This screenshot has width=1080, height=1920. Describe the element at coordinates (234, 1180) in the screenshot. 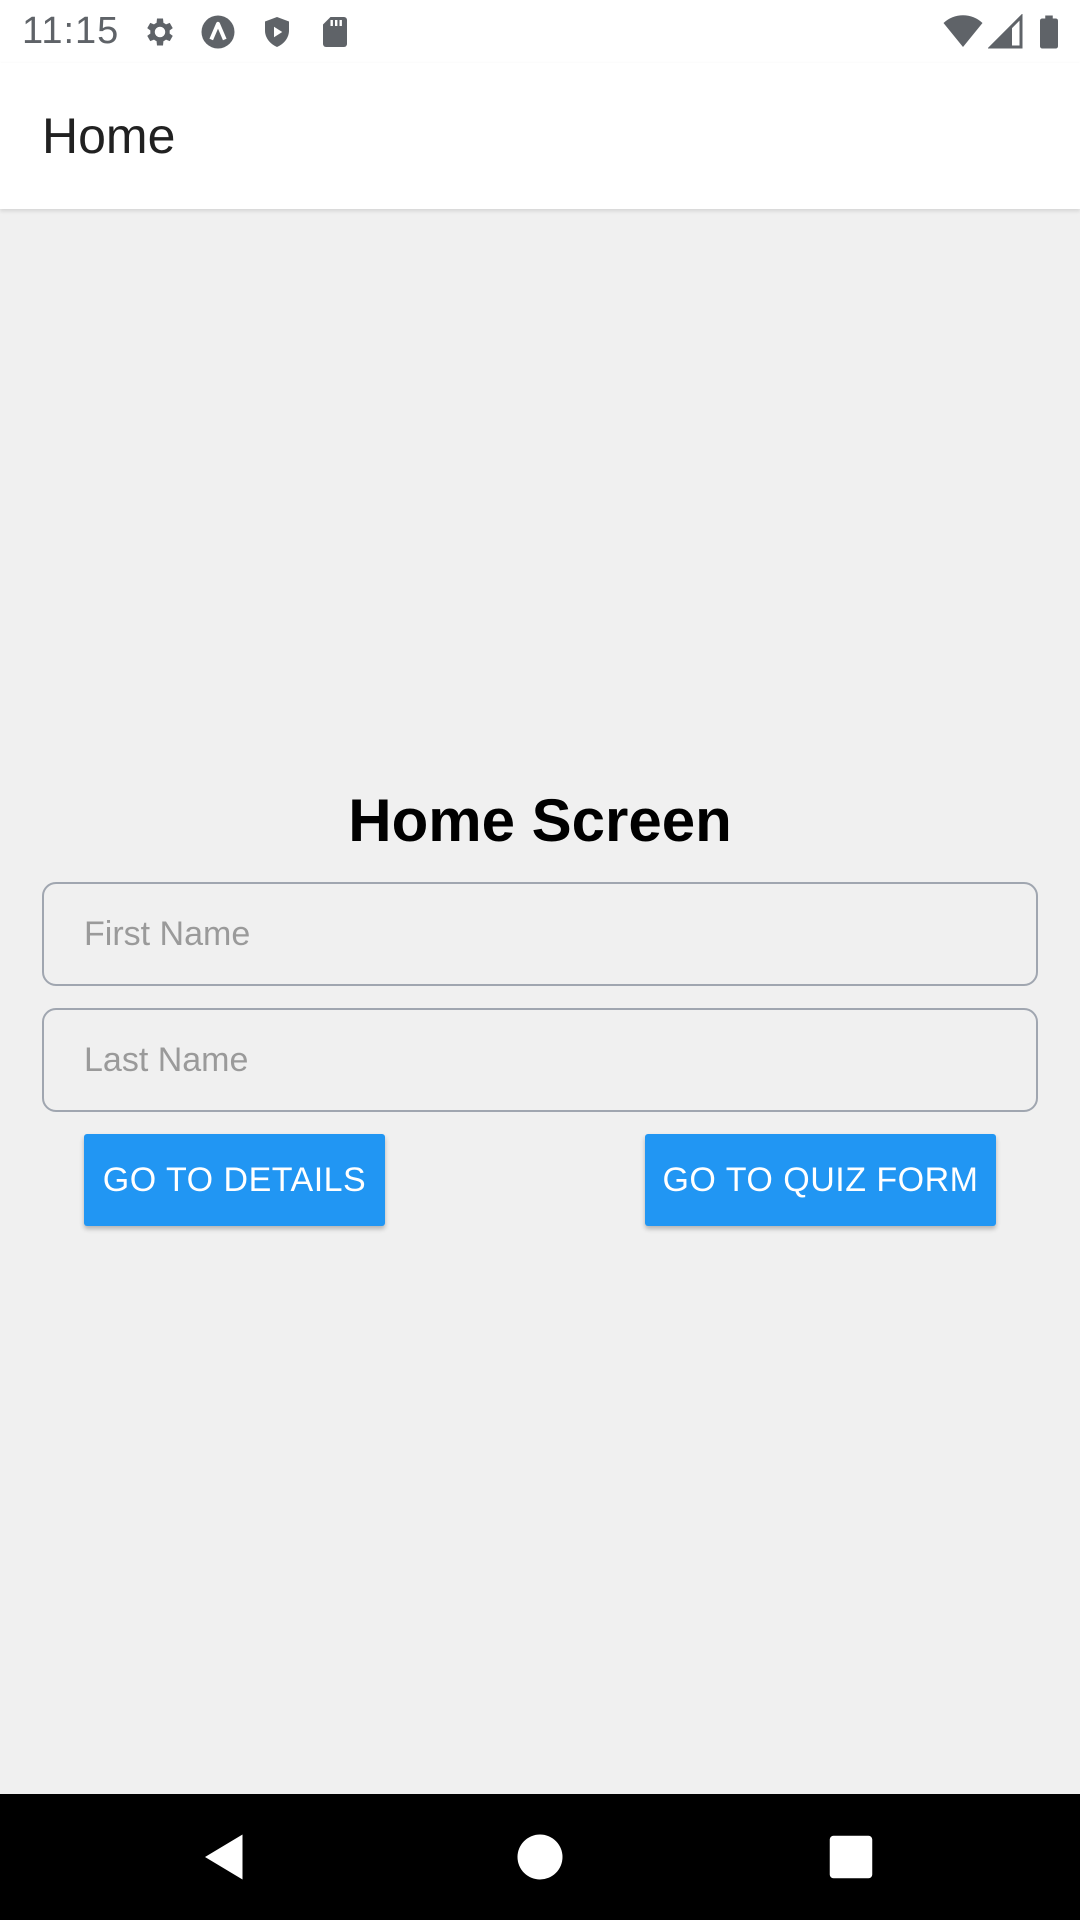

I see `go-to-details-button: GO TO DETAILS` at that location.